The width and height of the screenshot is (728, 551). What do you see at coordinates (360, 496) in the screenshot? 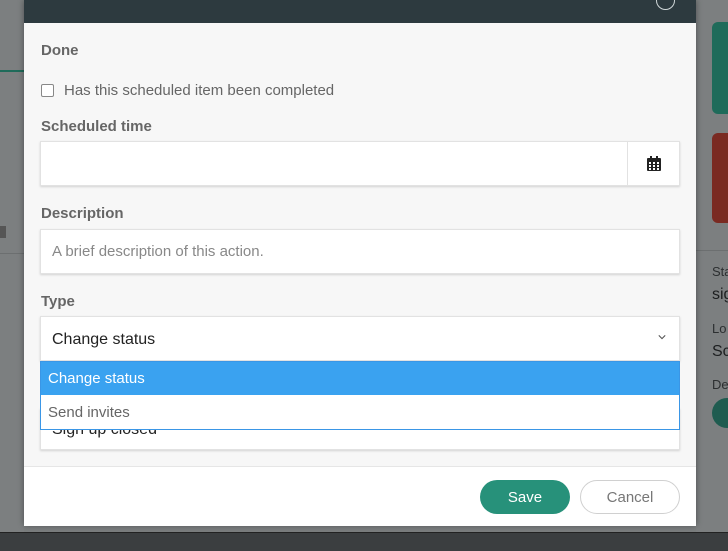
I see `modal-footer: Save Cancel` at bounding box center [360, 496].